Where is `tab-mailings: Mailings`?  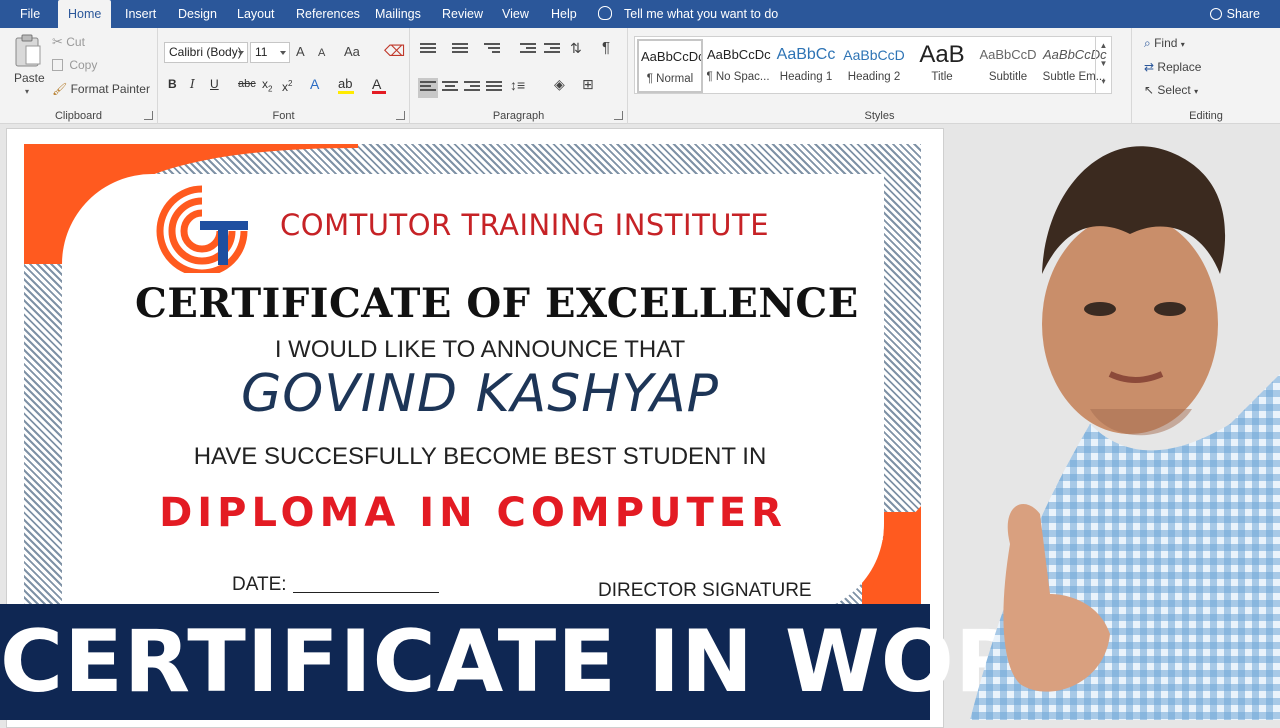
tab-mailings: Mailings is located at coordinates (398, 14).